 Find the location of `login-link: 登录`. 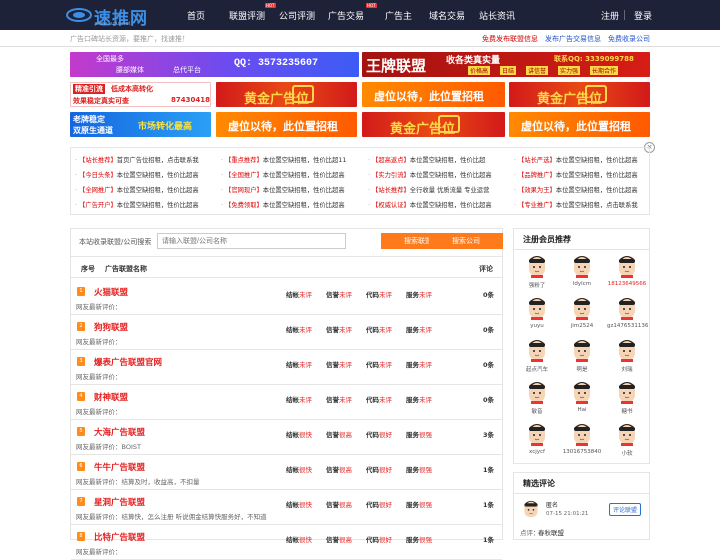

login-link: 登录 is located at coordinates (643, 15).